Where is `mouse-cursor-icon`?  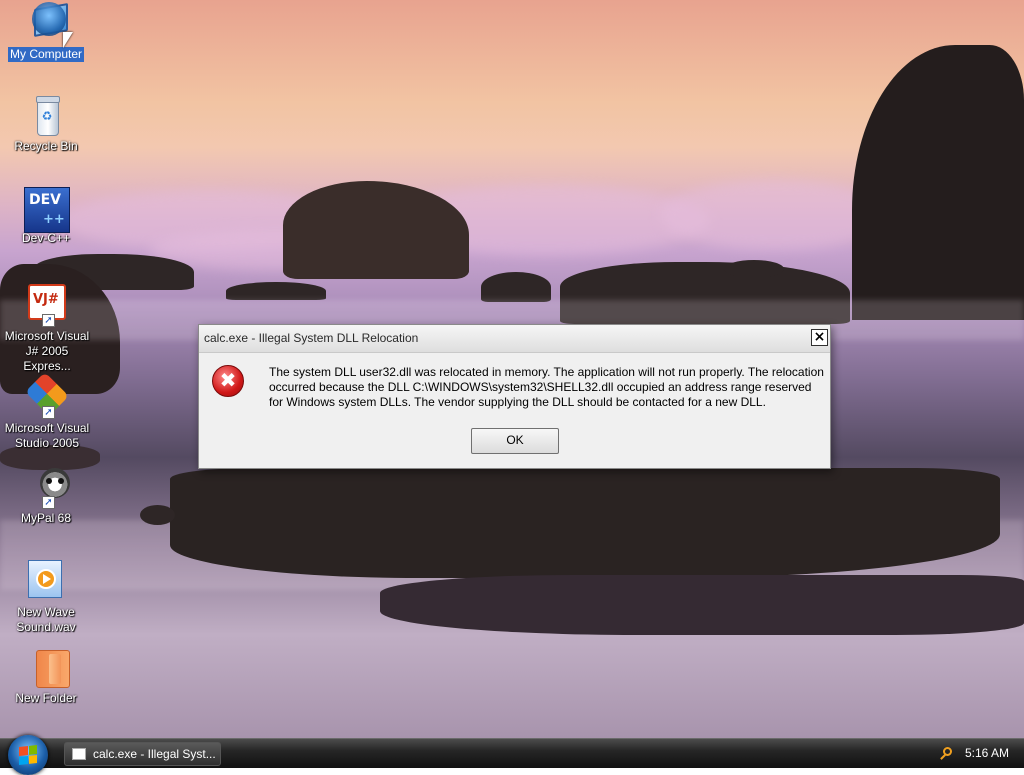 mouse-cursor-icon is located at coordinates (68, 40).